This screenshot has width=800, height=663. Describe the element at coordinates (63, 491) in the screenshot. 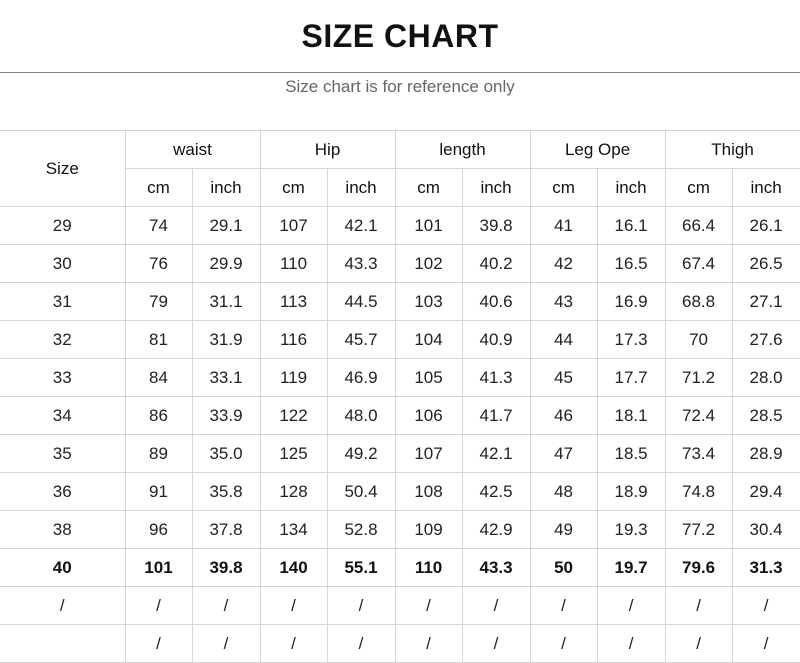

I see `size-cell: 36` at that location.